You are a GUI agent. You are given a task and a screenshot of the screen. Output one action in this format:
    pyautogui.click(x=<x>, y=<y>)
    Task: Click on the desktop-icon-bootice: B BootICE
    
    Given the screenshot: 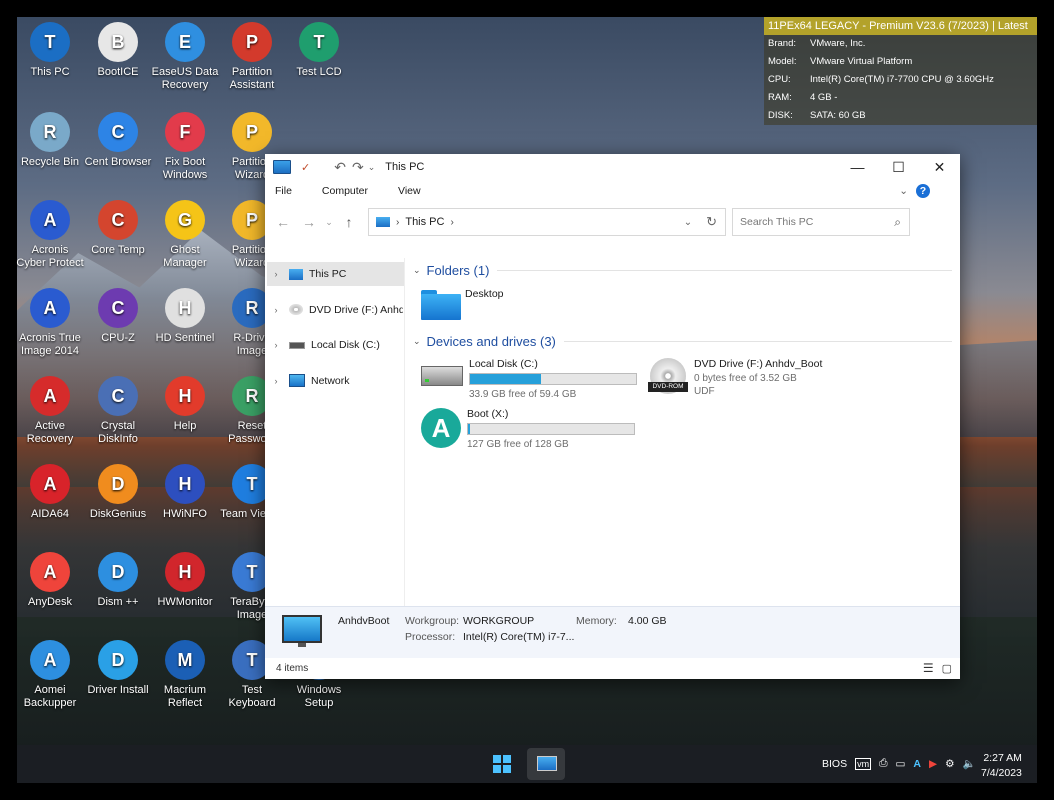 What is the action you would take?
    pyautogui.click(x=118, y=50)
    